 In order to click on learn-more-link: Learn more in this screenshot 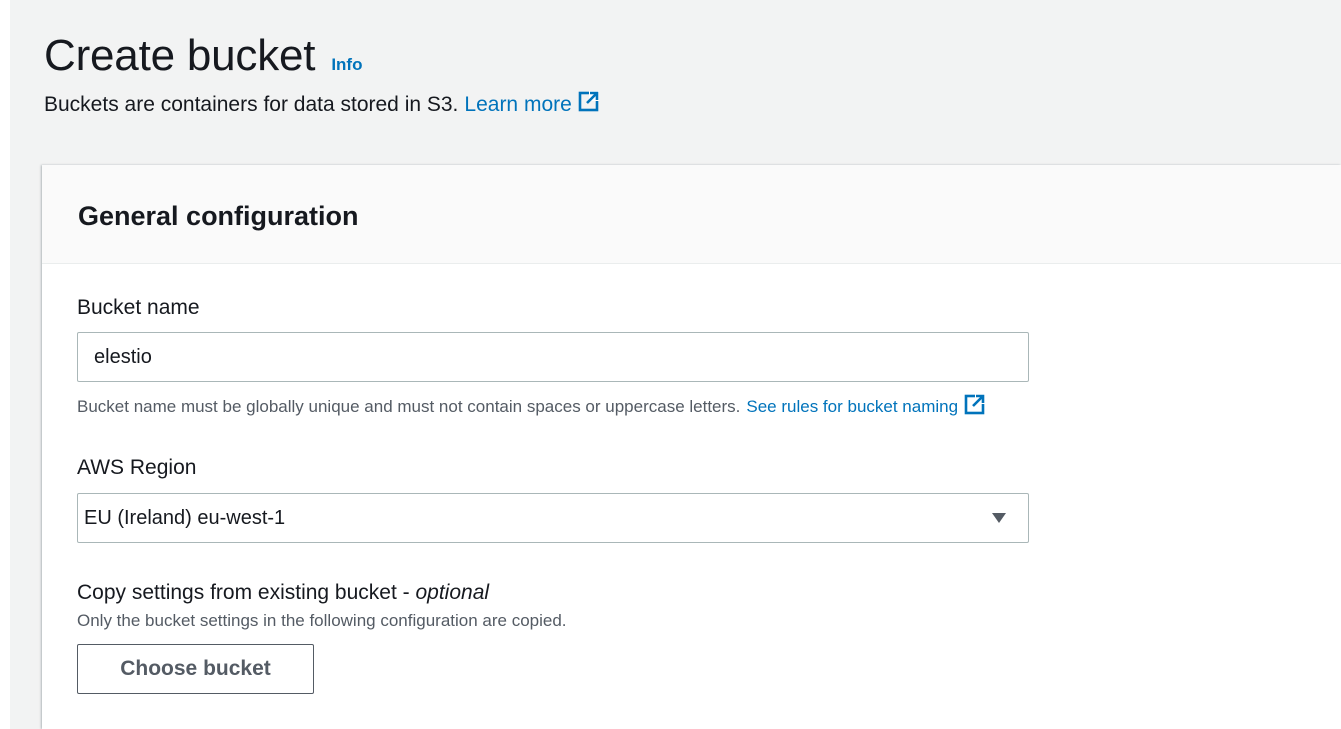, I will do `click(517, 105)`.